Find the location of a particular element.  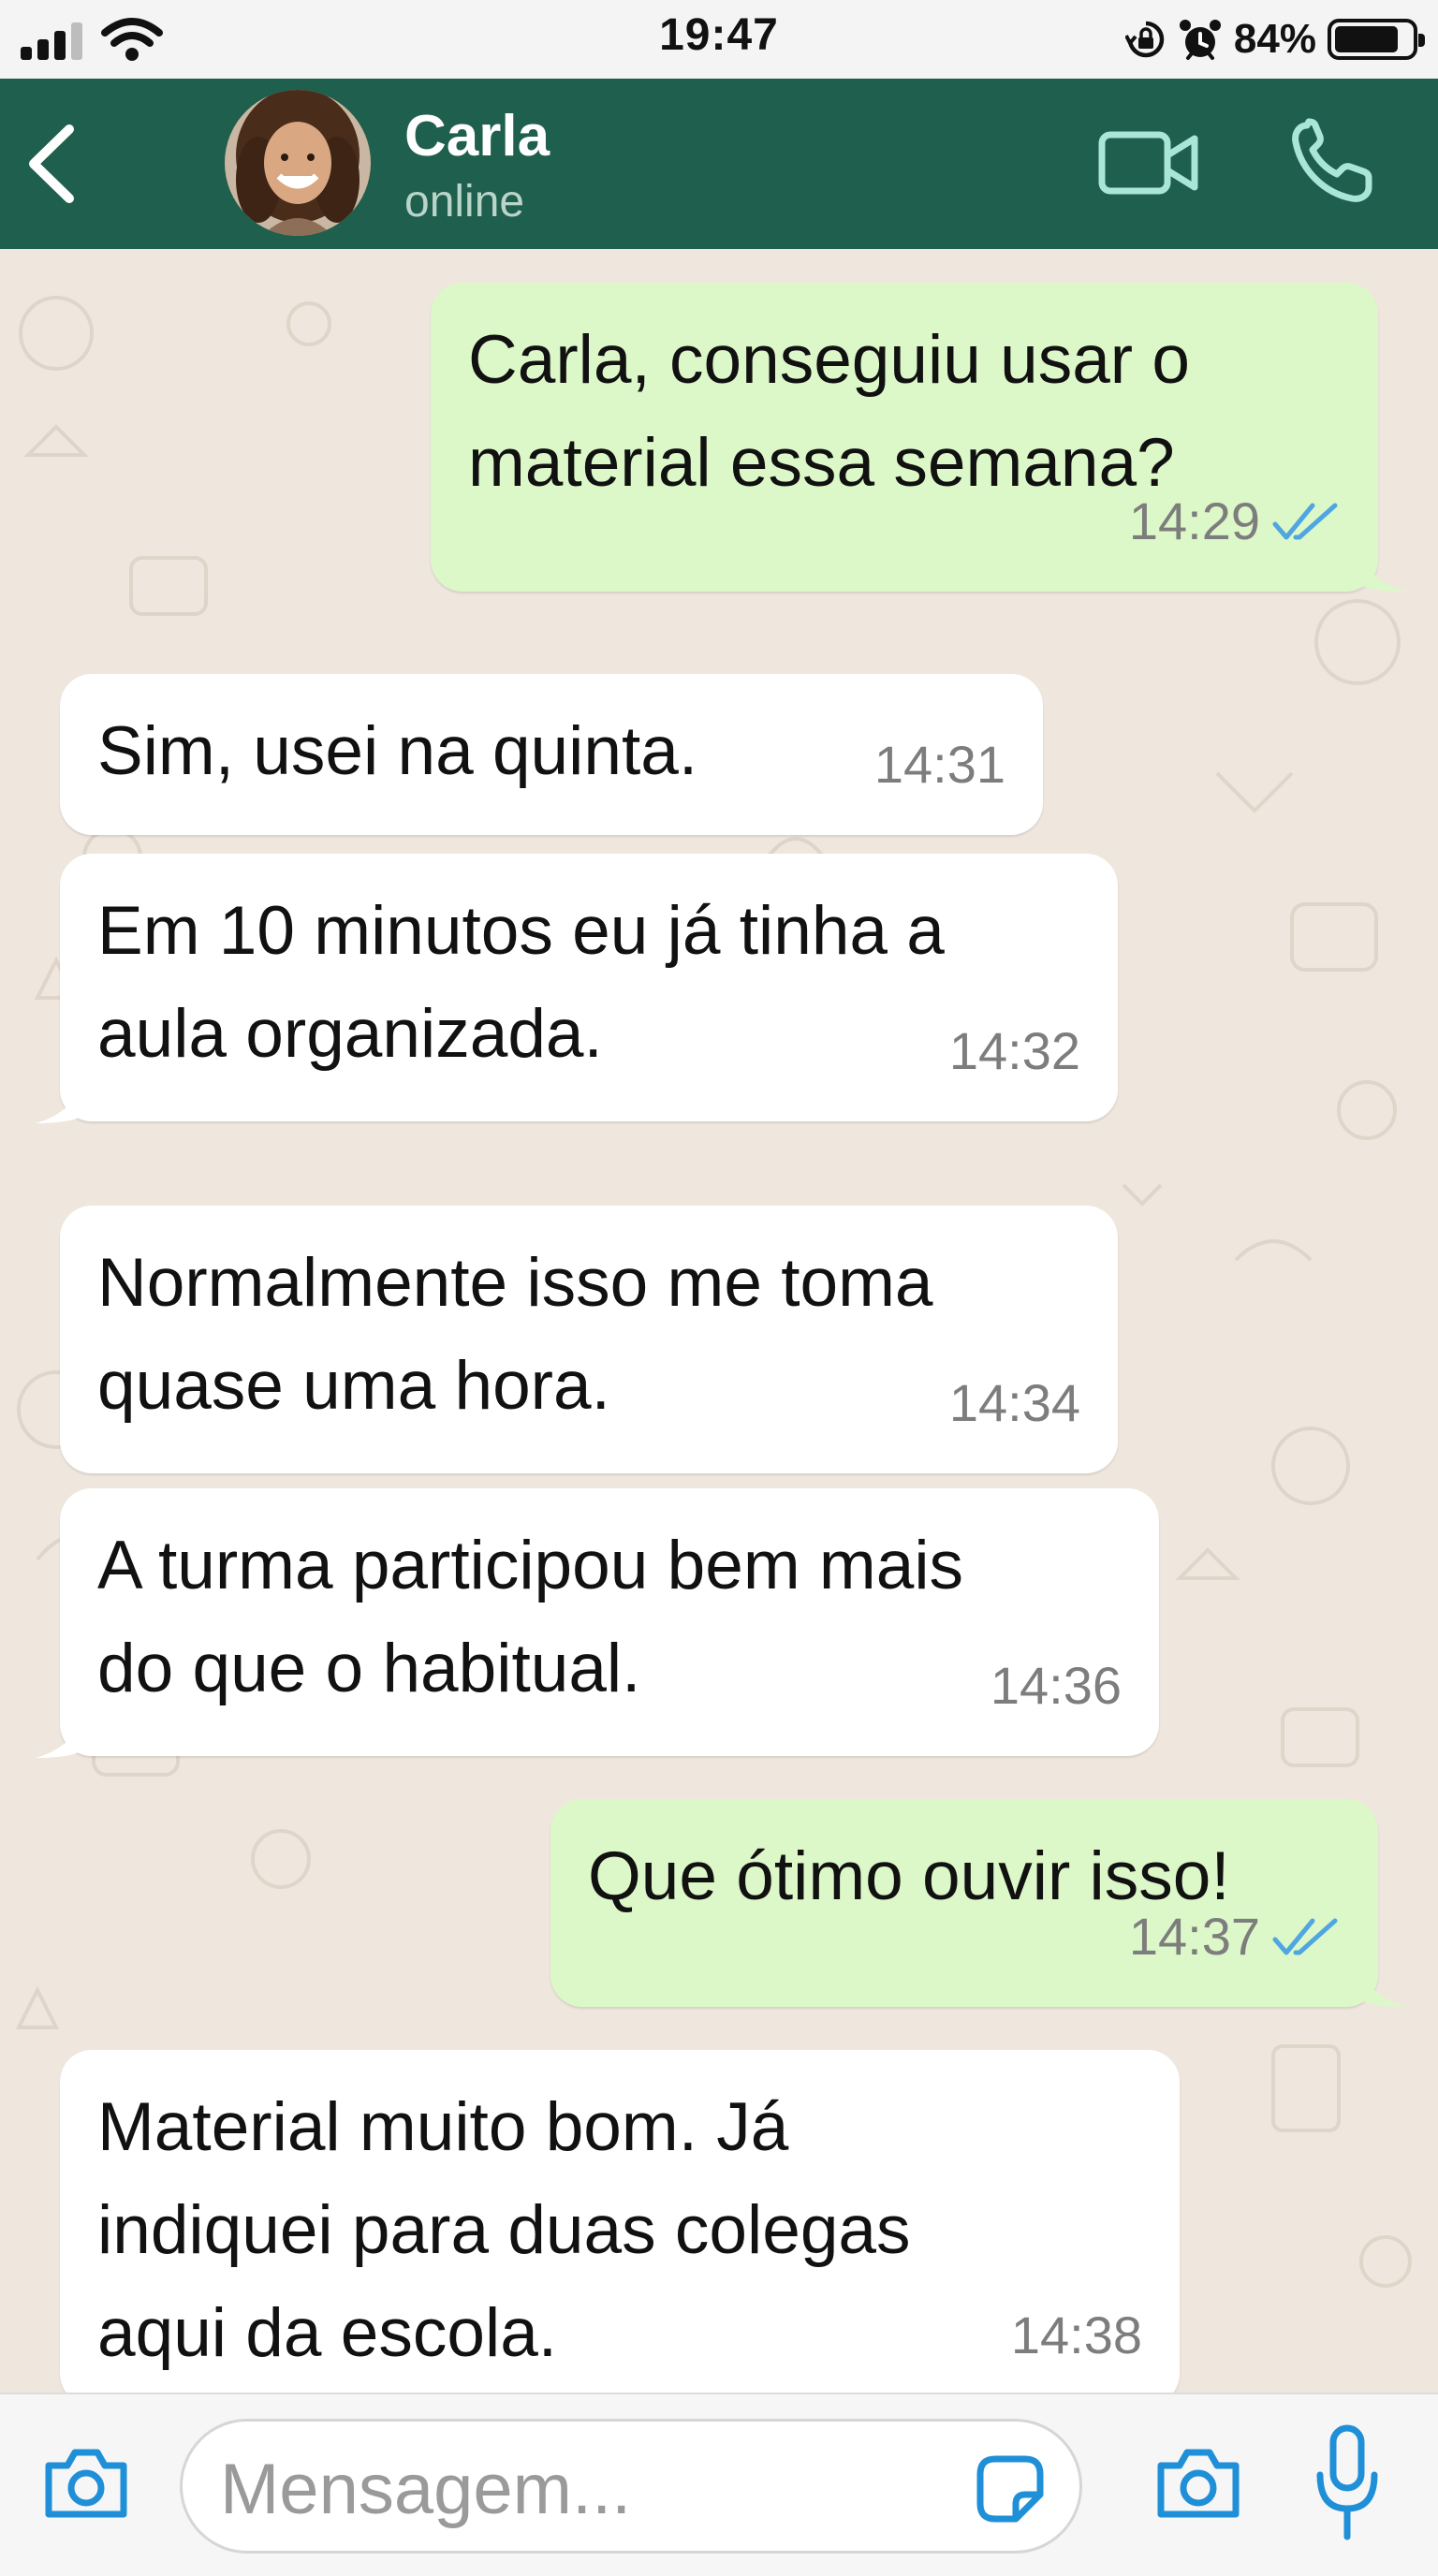

message-meta: 14:37 is located at coordinates (1235, 1937).